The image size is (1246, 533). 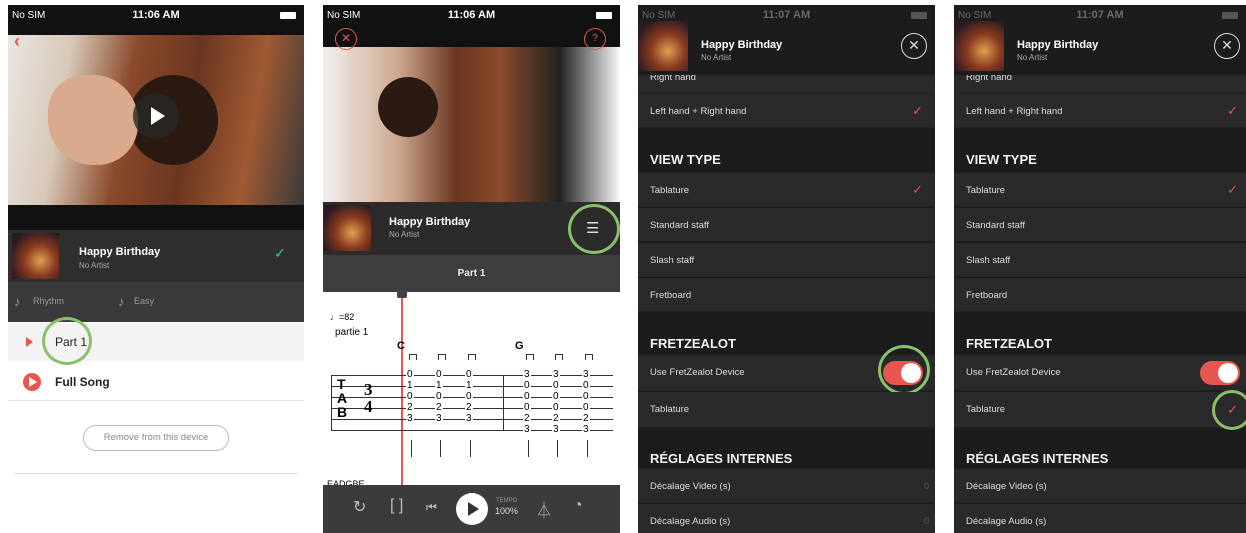 What do you see at coordinates (1001, 159) in the screenshot?
I see `section-view-type: VIEW TYPE` at bounding box center [1001, 159].